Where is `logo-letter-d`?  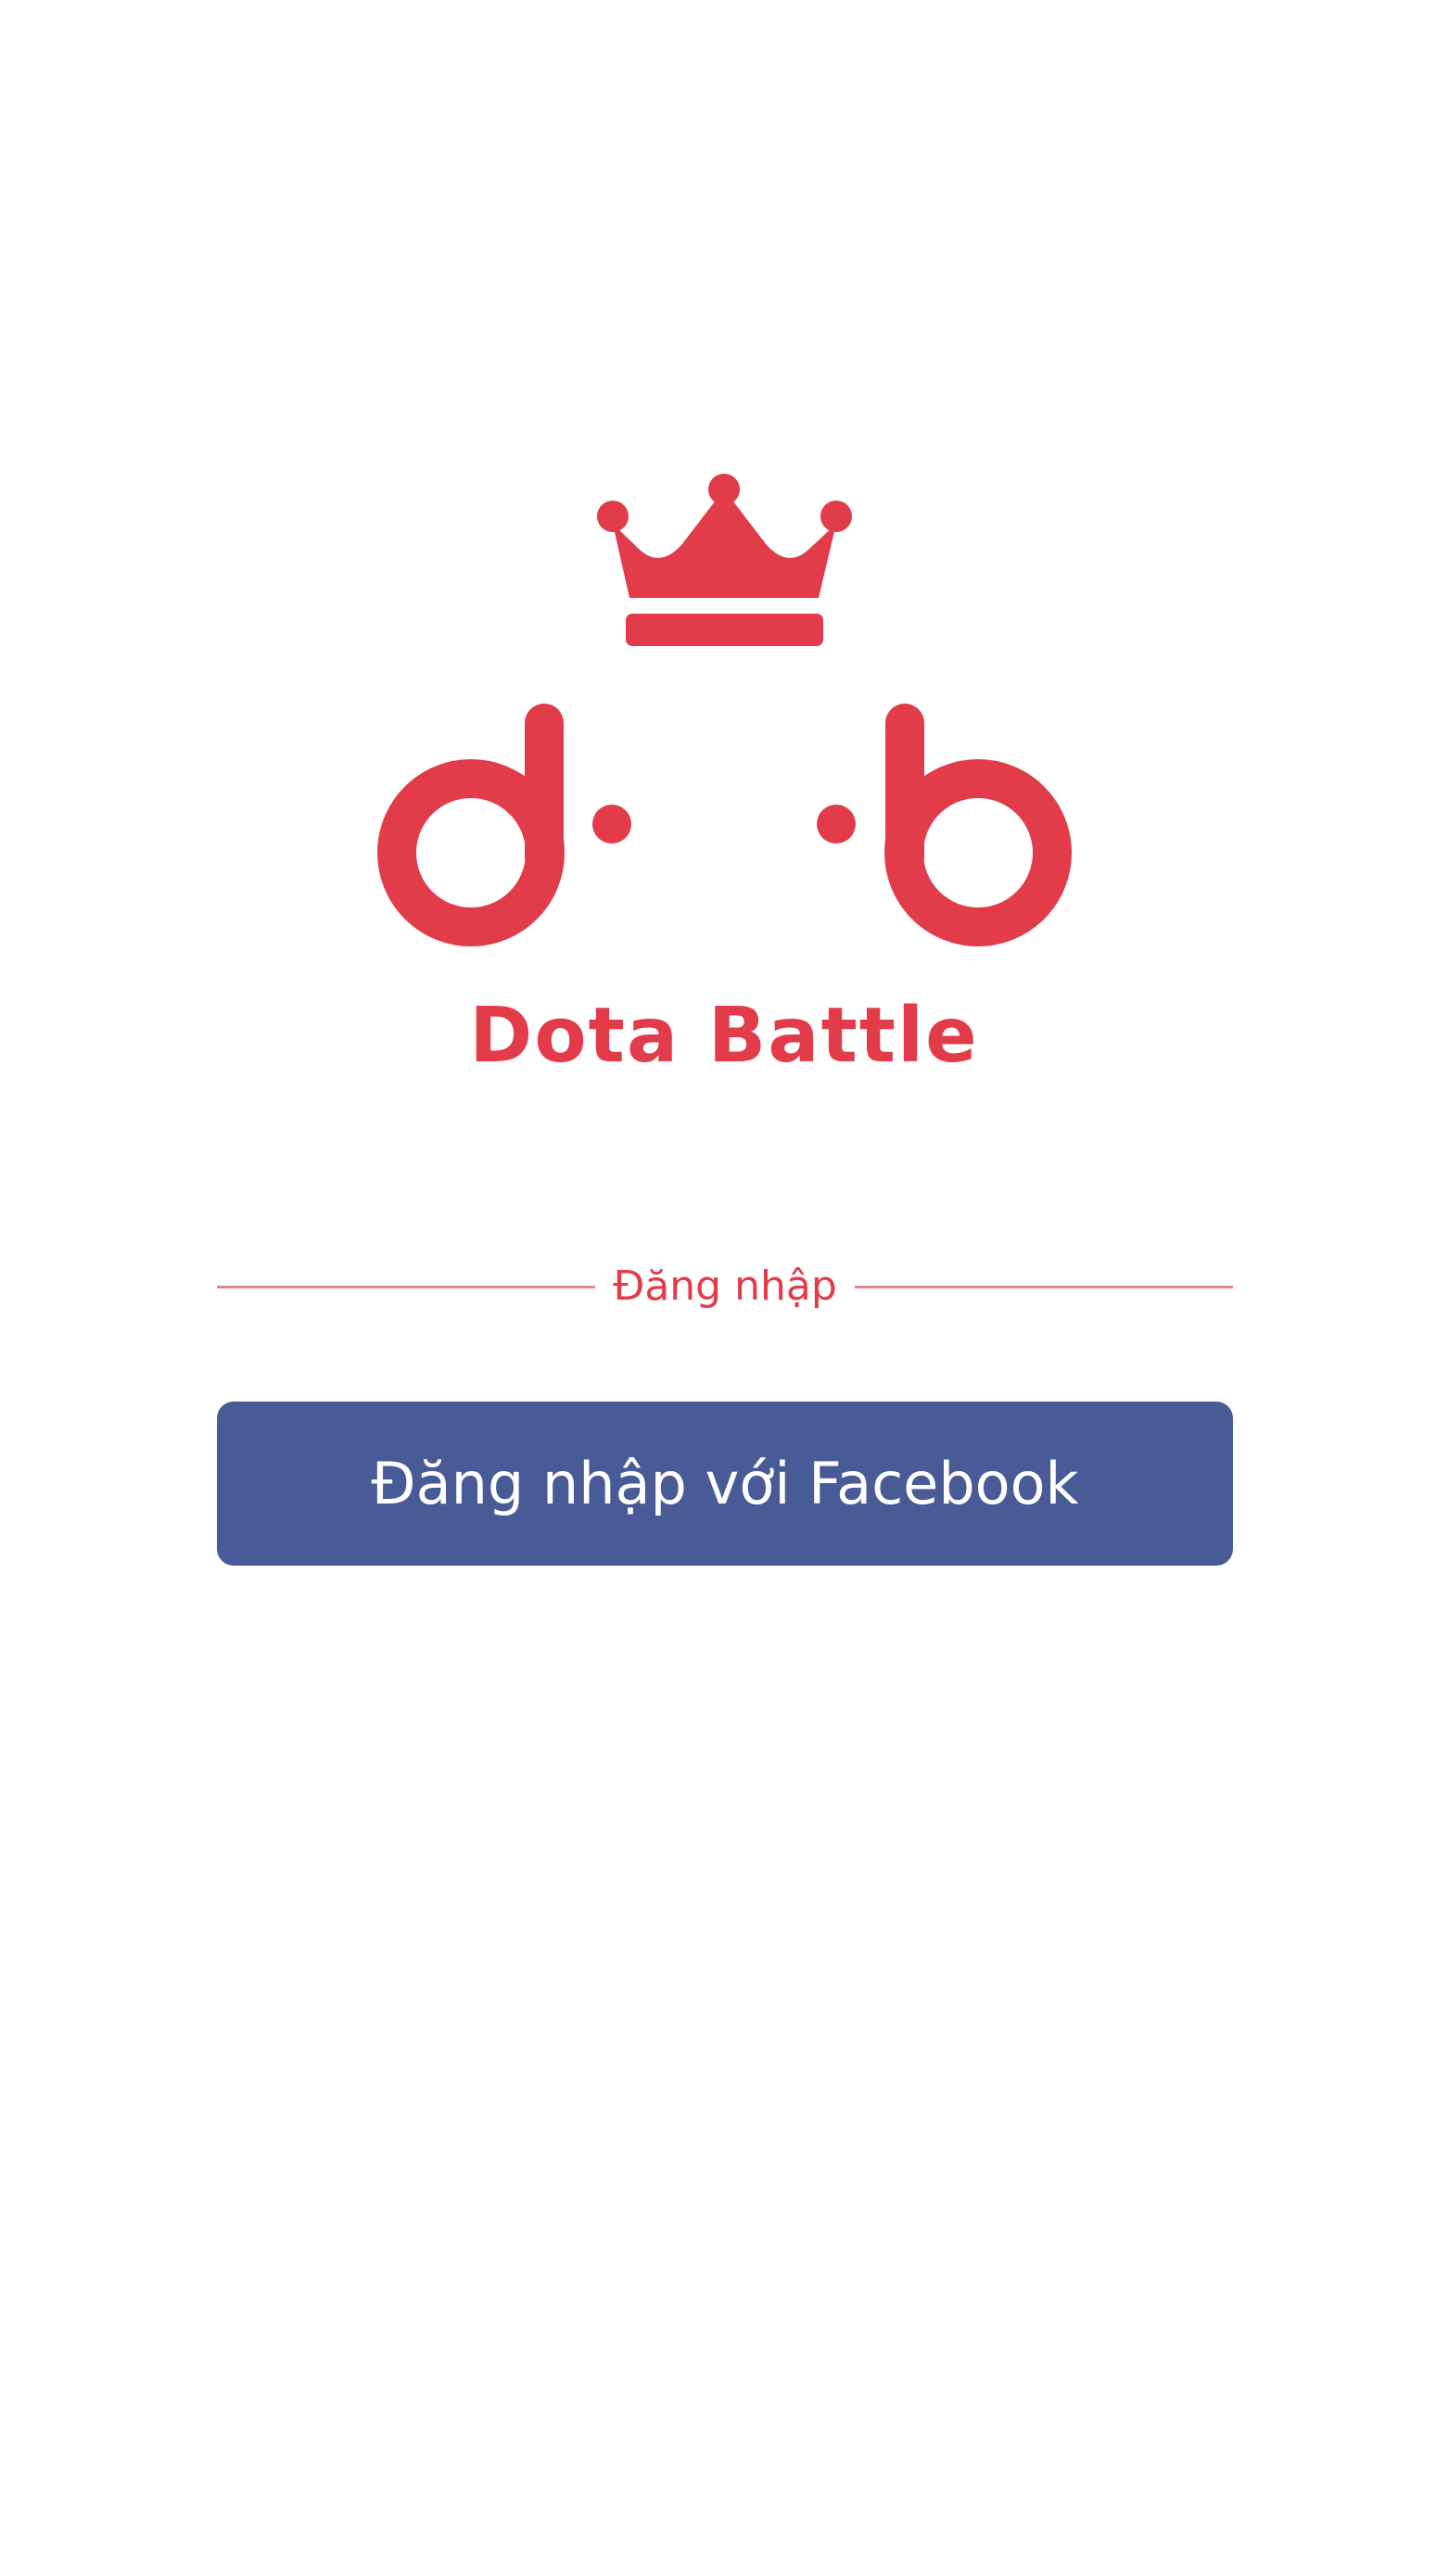 logo-letter-d is located at coordinates (504, 825).